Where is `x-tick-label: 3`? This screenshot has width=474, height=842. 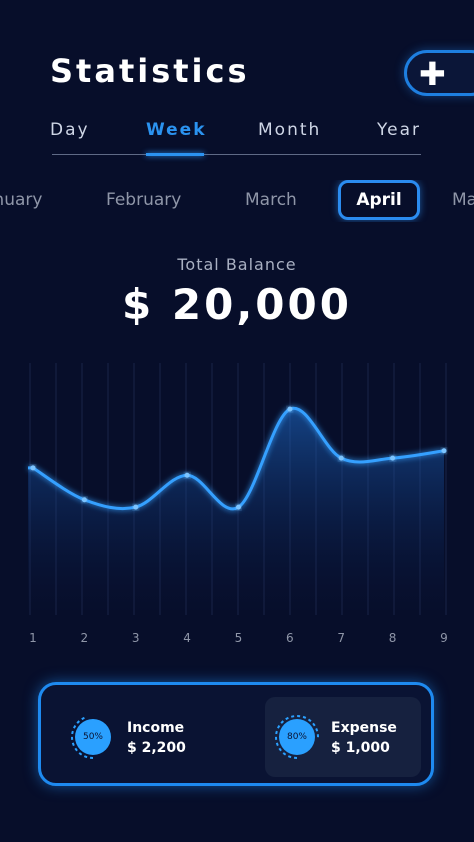
x-tick-label: 3 is located at coordinates (136, 638).